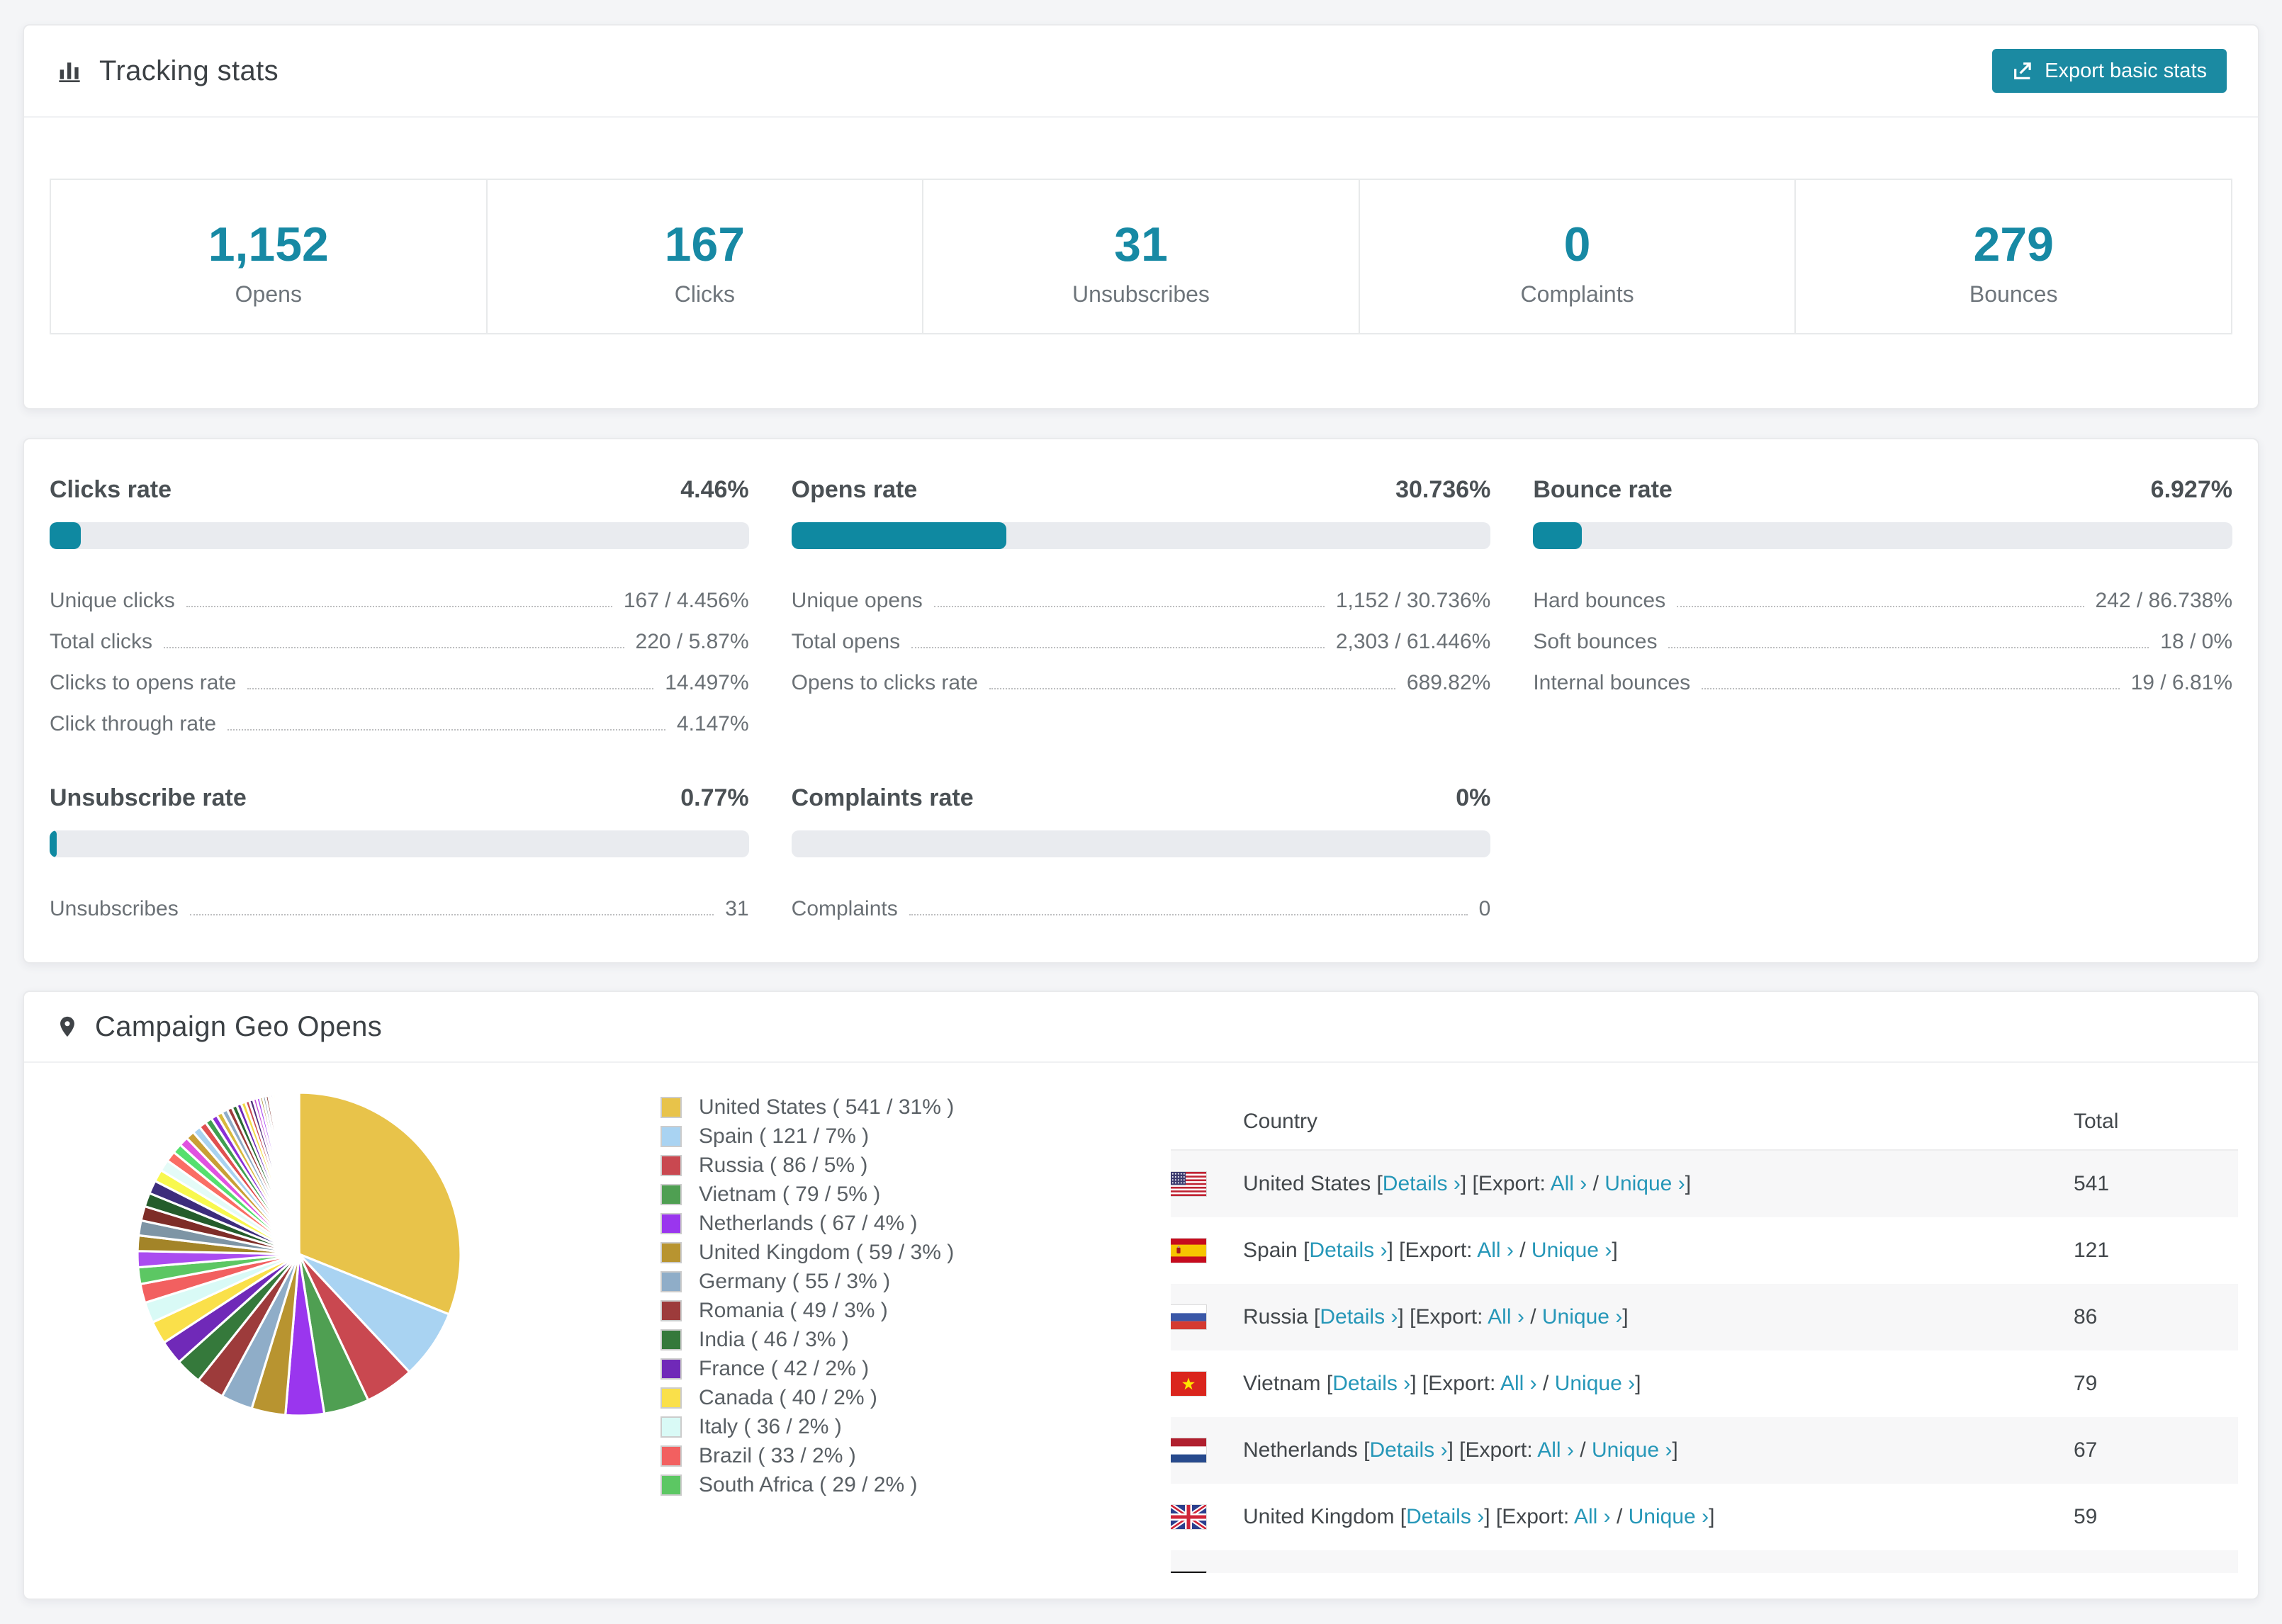 The image size is (2282, 1624). I want to click on detail-row: Unique opens 1,152 / 30.736%, so click(1142, 592).